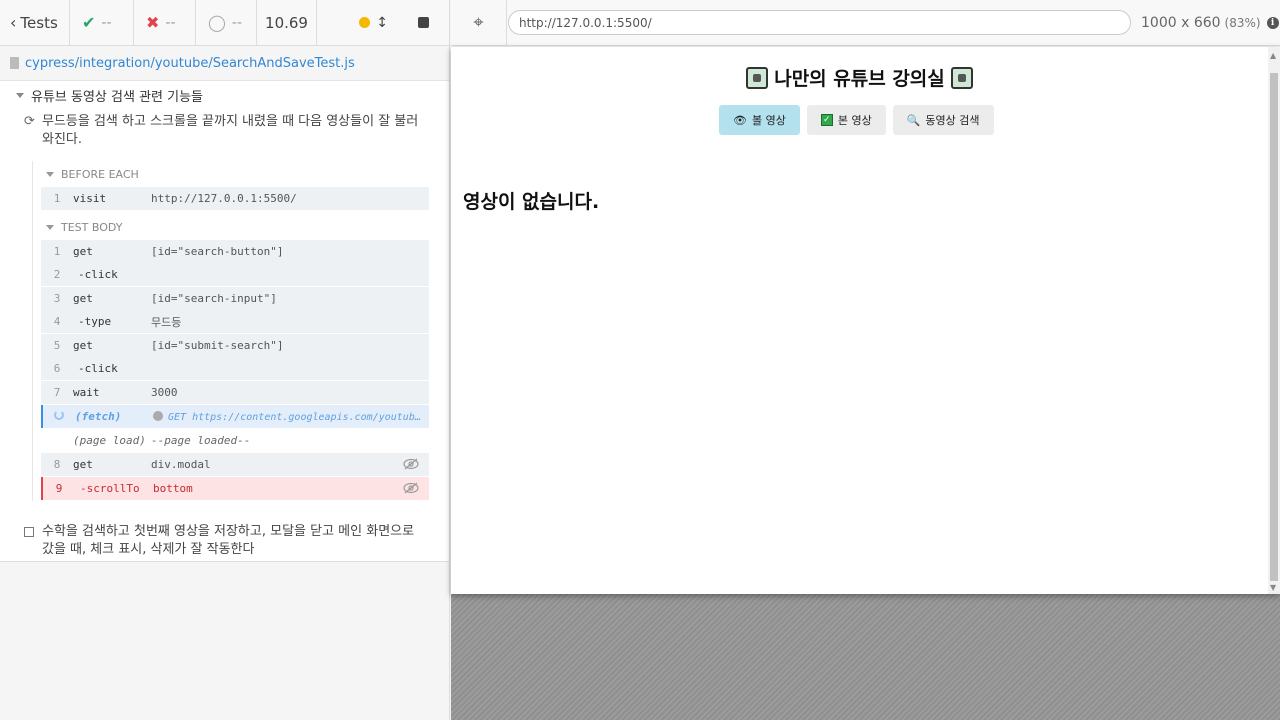 The image size is (1280, 720). Describe the element at coordinates (290, 392) in the screenshot. I see `command-message: 3000` at that location.